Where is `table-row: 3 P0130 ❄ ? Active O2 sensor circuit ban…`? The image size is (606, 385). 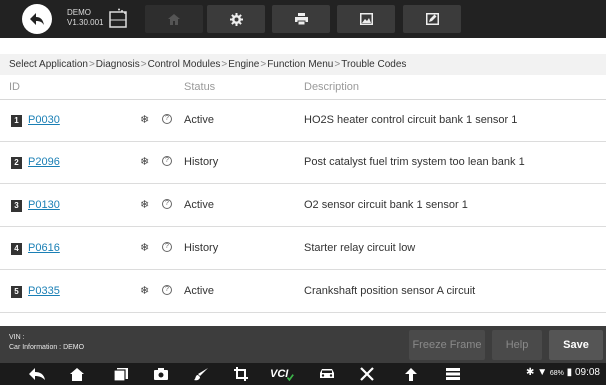 table-row: 3 P0130 ❄ ? Active O2 sensor circuit ban… is located at coordinates (303, 206).